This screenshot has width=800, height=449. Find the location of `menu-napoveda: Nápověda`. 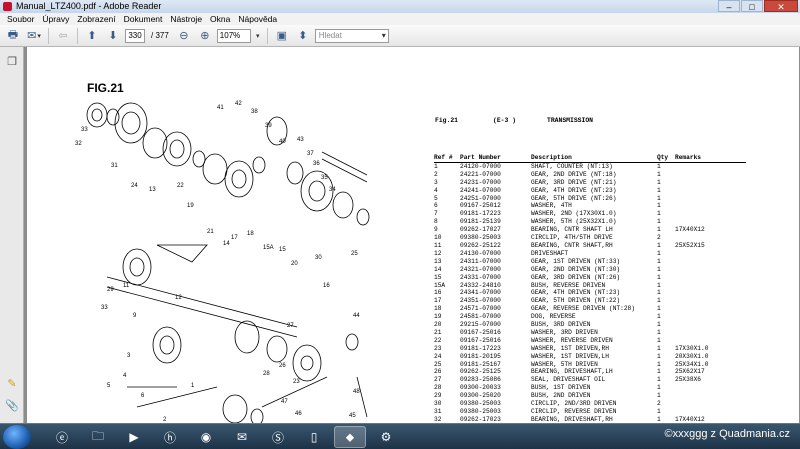

menu-napoveda: Nápověda is located at coordinates (257, 19).